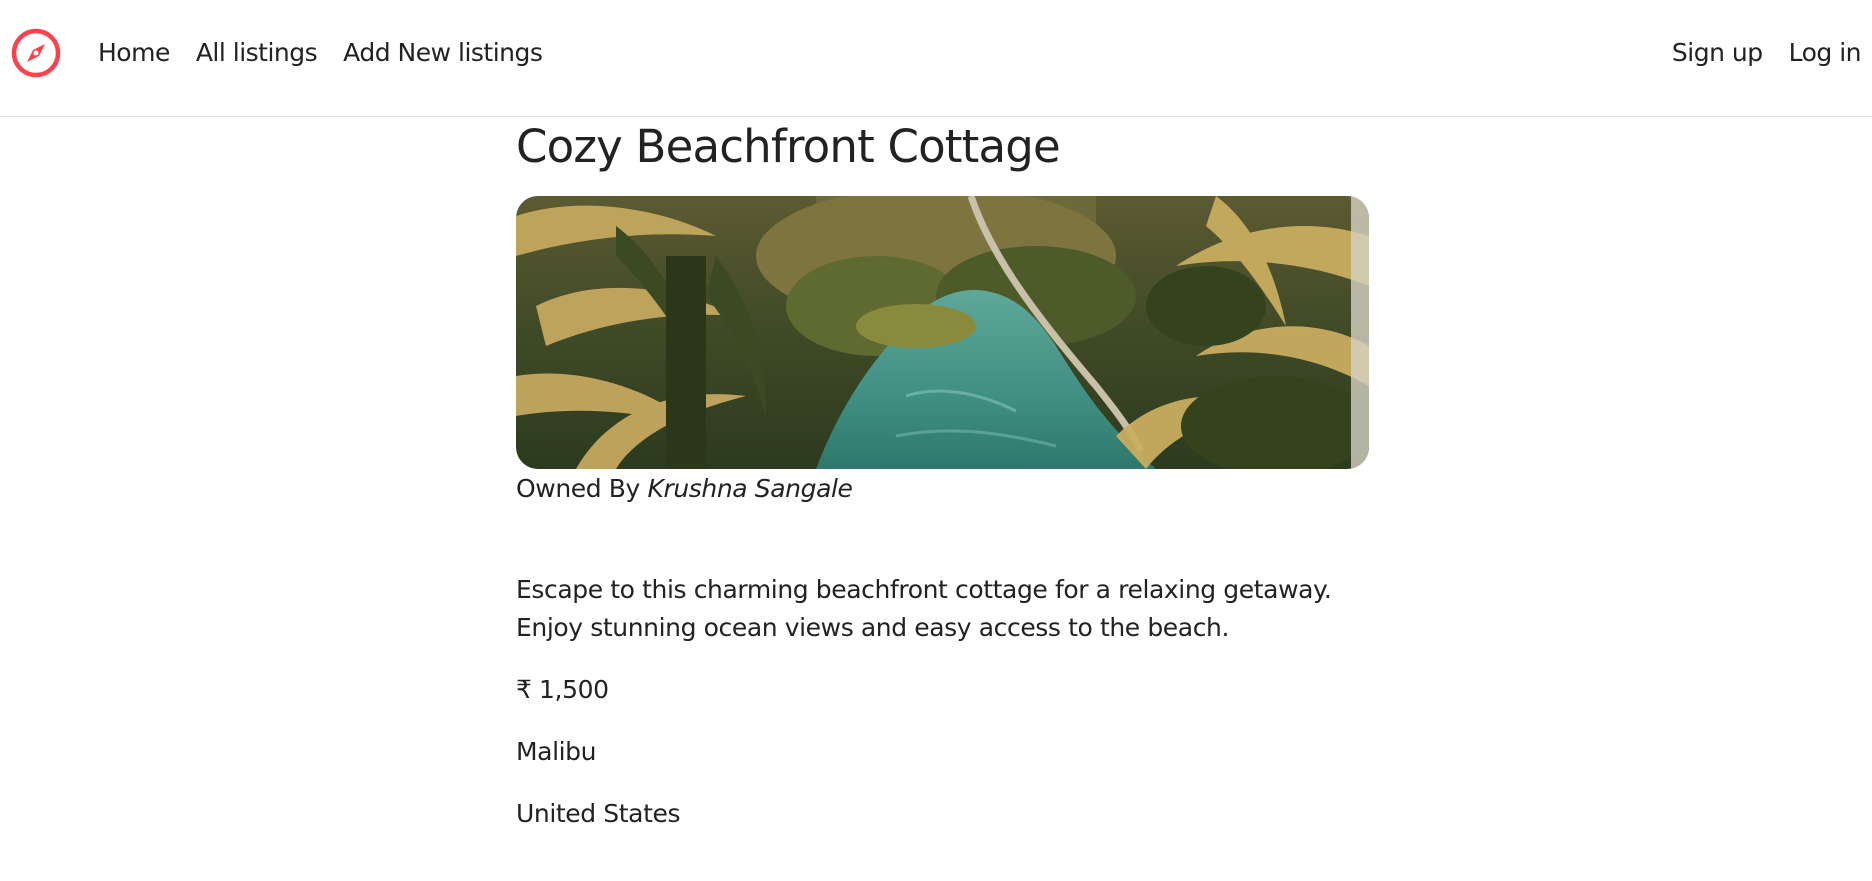 Image resolution: width=1872 pixels, height=881 pixels. I want to click on listing-owner: Owned By Krushna Sangale, so click(946, 489).